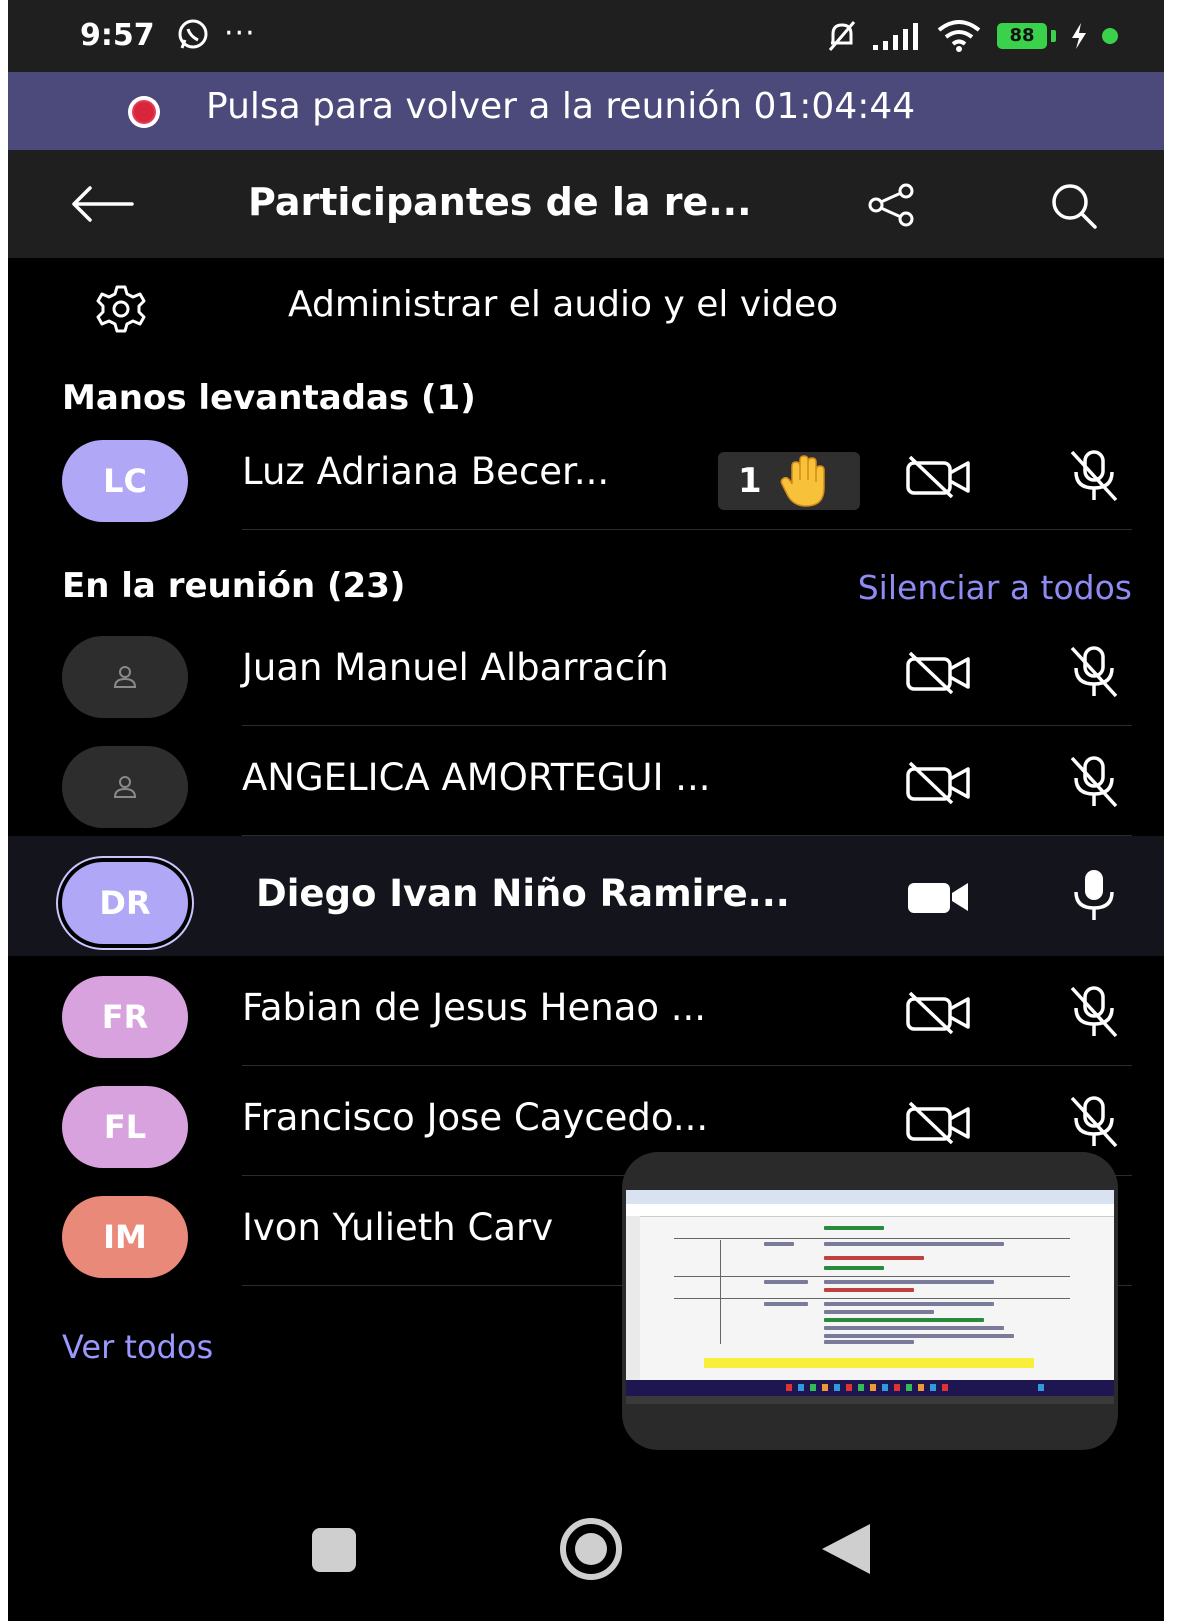 This screenshot has height=1621, width=1202. I want to click on signal-icon, so click(895, 36).